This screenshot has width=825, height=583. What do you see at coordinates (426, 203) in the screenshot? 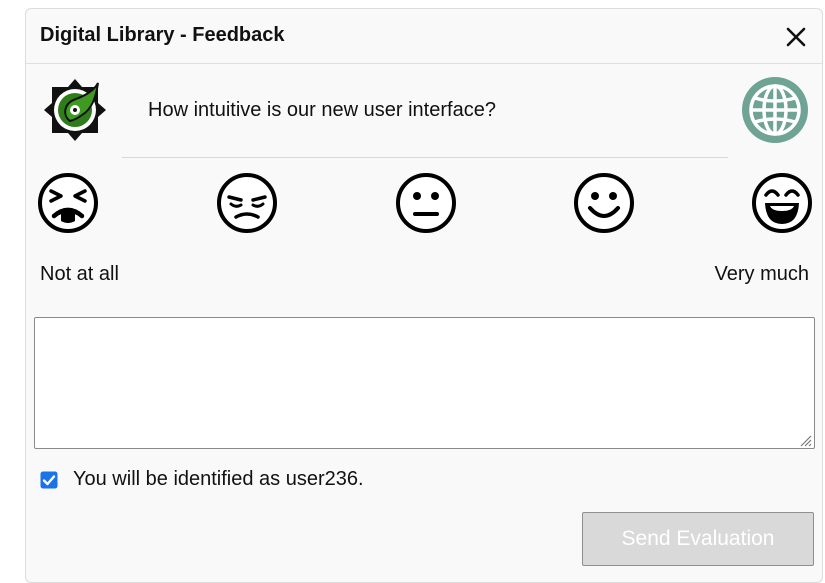
I see `neutral-face-icon` at bounding box center [426, 203].